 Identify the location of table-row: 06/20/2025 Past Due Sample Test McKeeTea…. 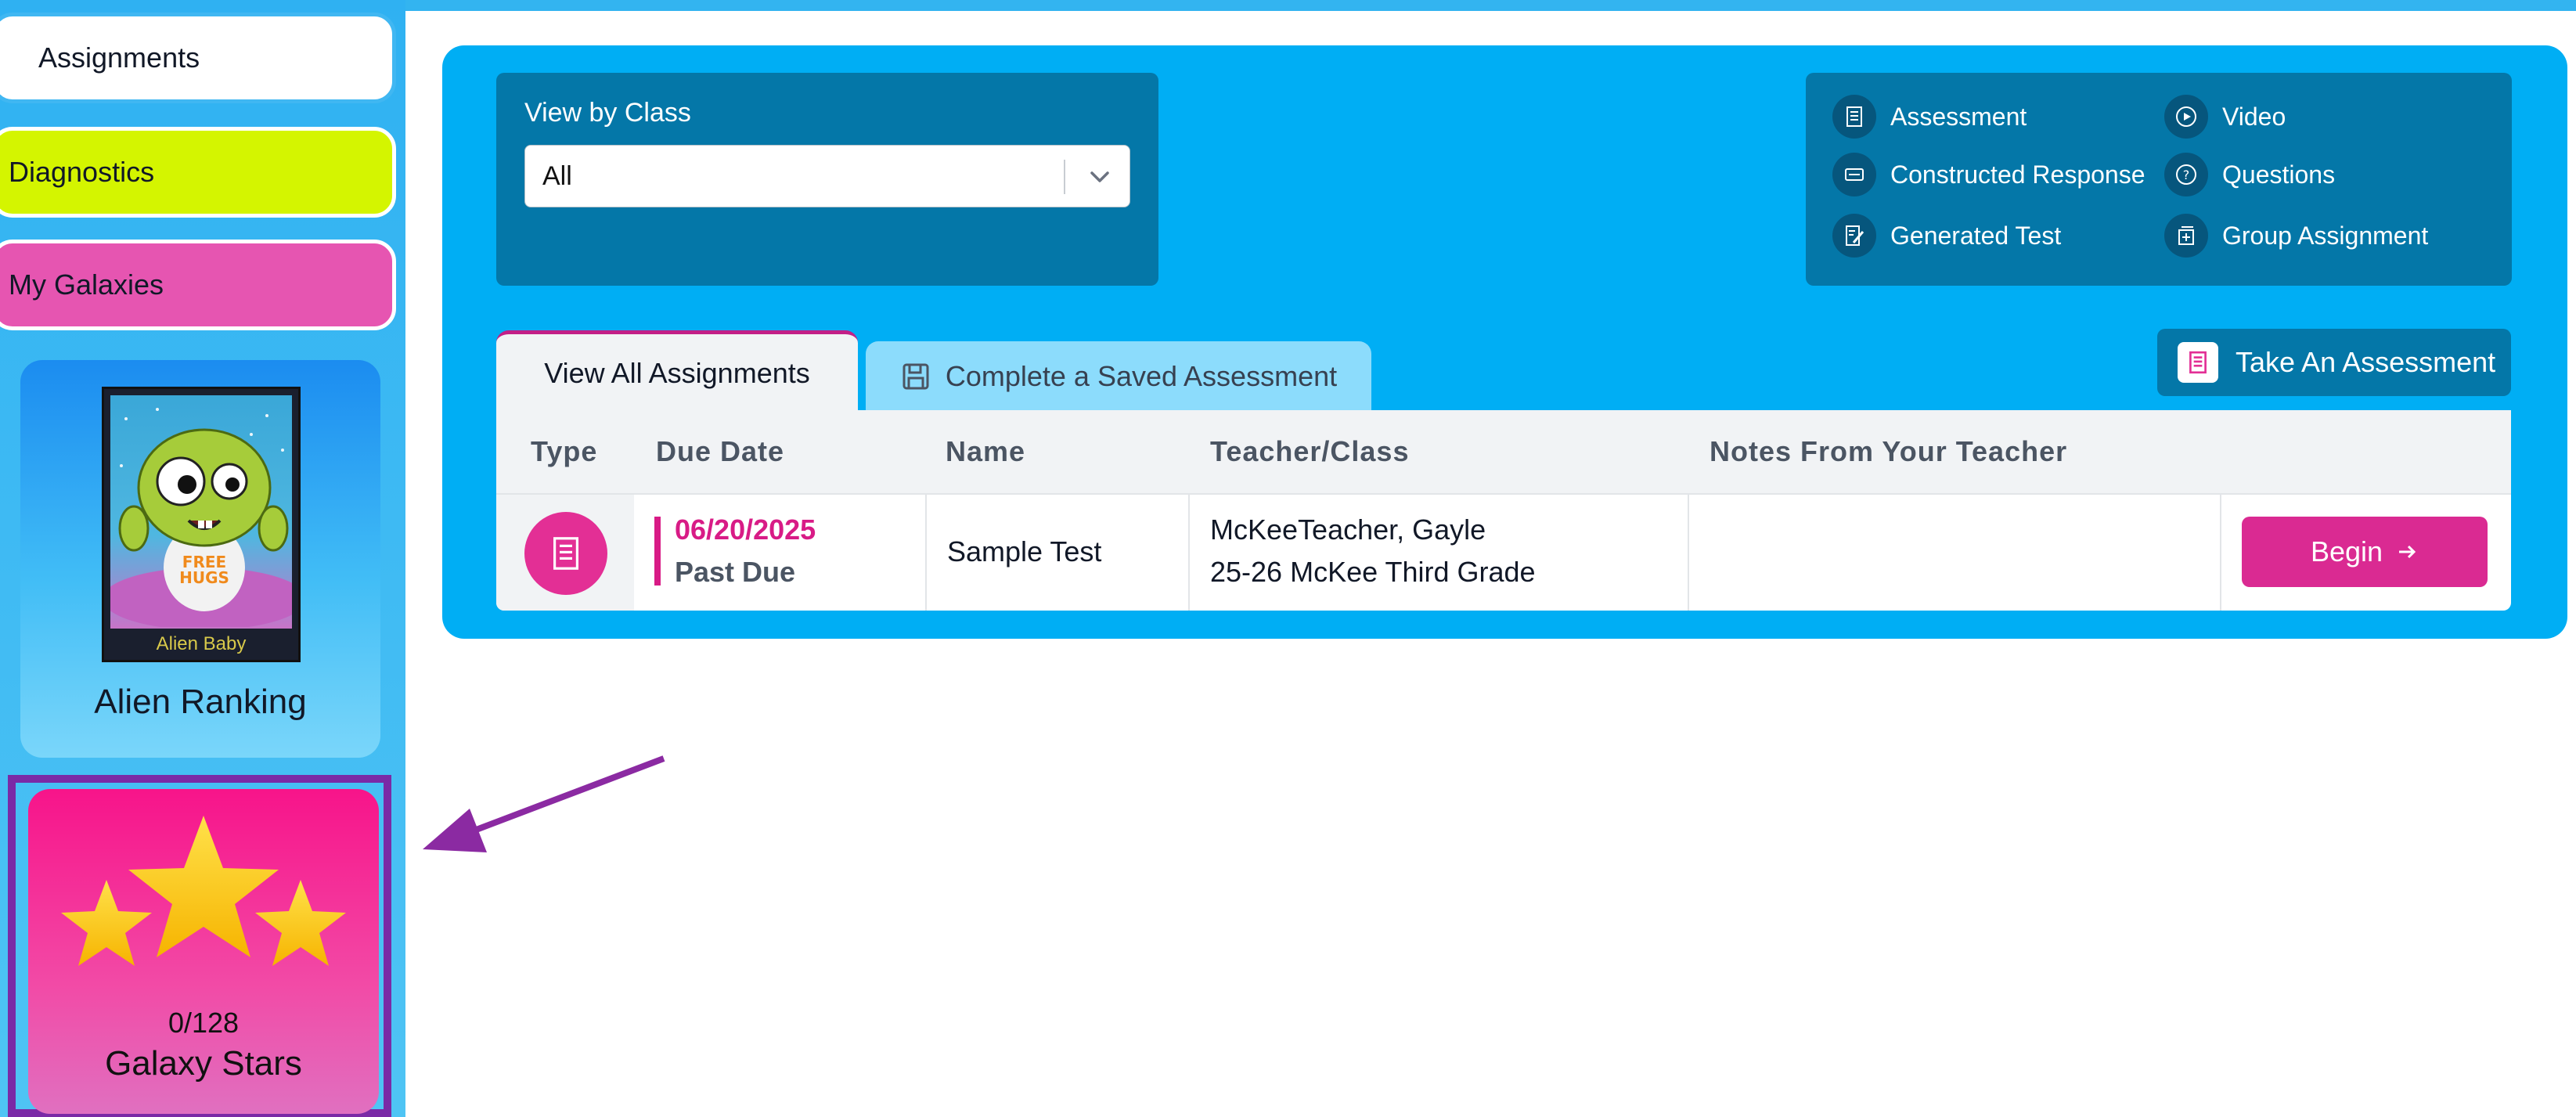
(1503, 553).